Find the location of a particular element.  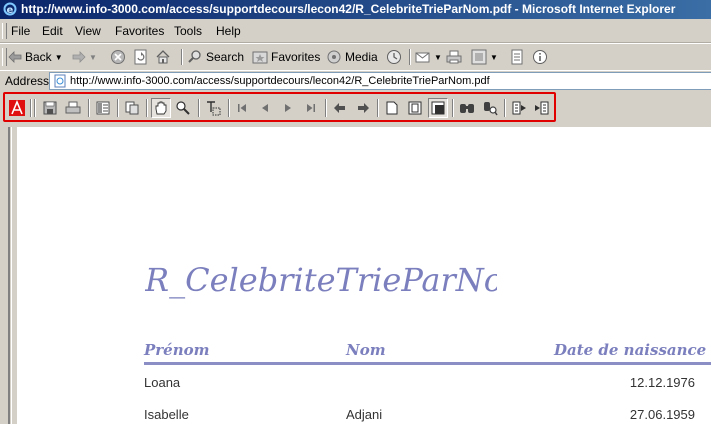

back-button: Back ▼ is located at coordinates (35, 57).